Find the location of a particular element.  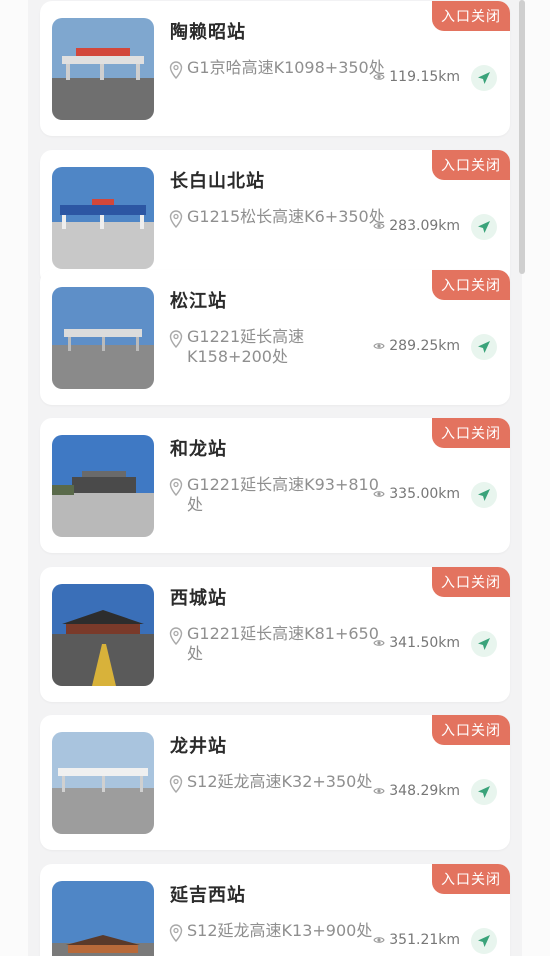

station-address: G1京哈高速K1098+350处 is located at coordinates (286, 67).